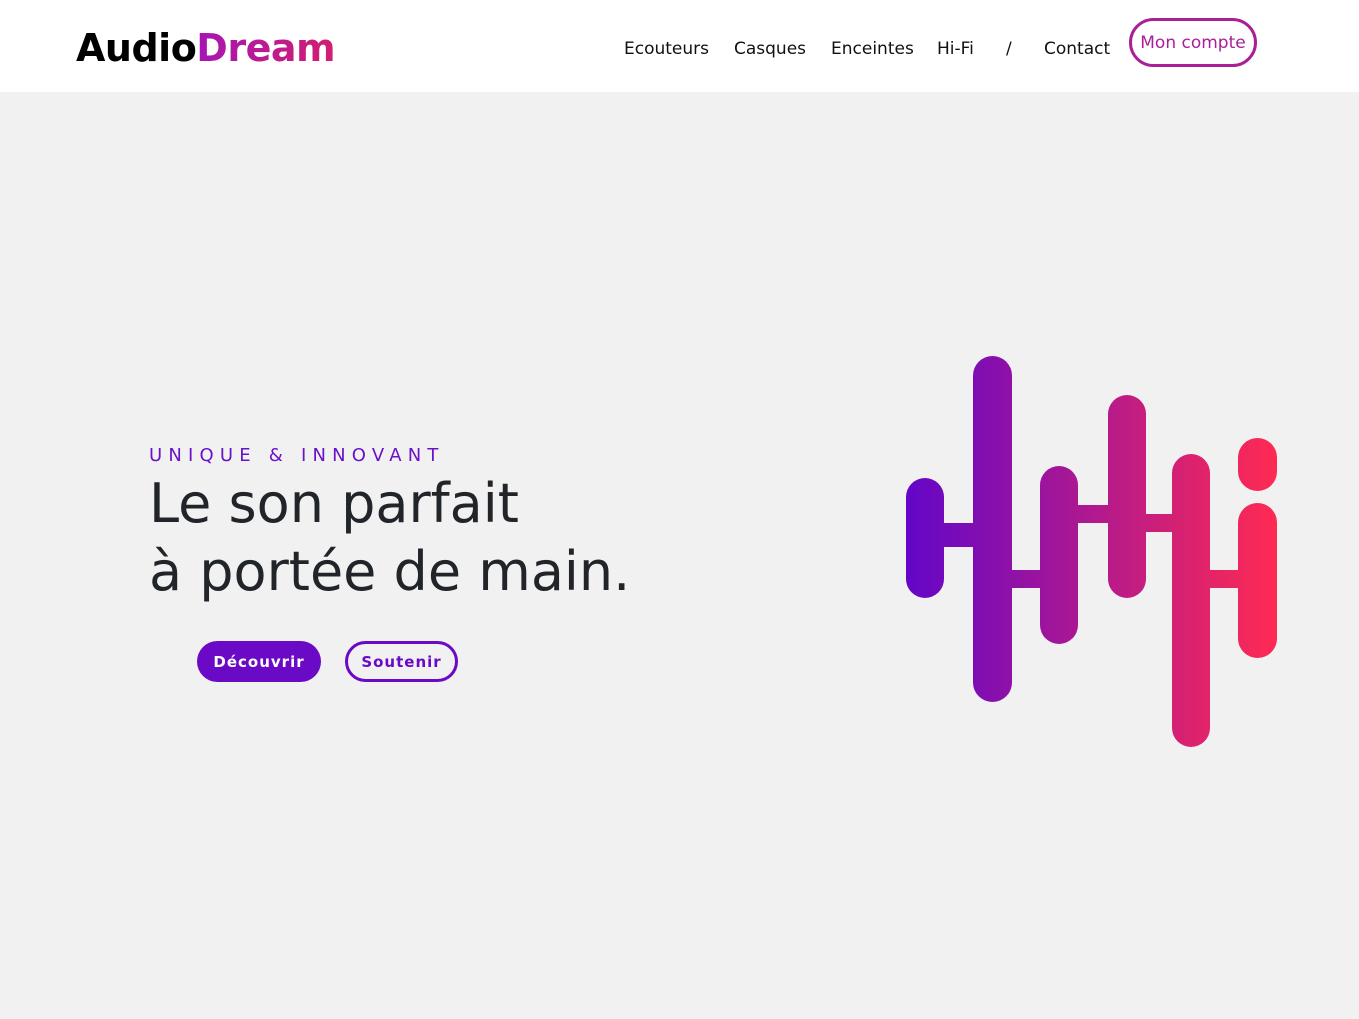 The height and width of the screenshot is (1019, 1359). What do you see at coordinates (259, 661) in the screenshot?
I see `discover-button: Découvrir` at bounding box center [259, 661].